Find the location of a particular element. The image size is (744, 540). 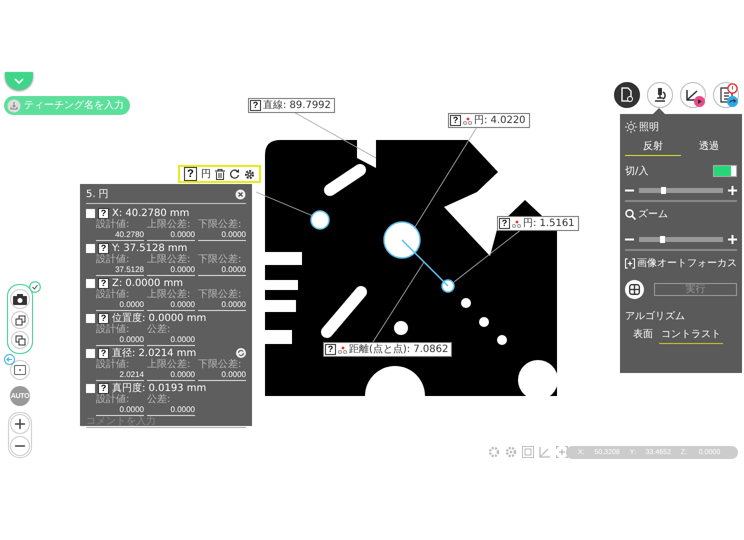

grid-icon is located at coordinates (634, 289).